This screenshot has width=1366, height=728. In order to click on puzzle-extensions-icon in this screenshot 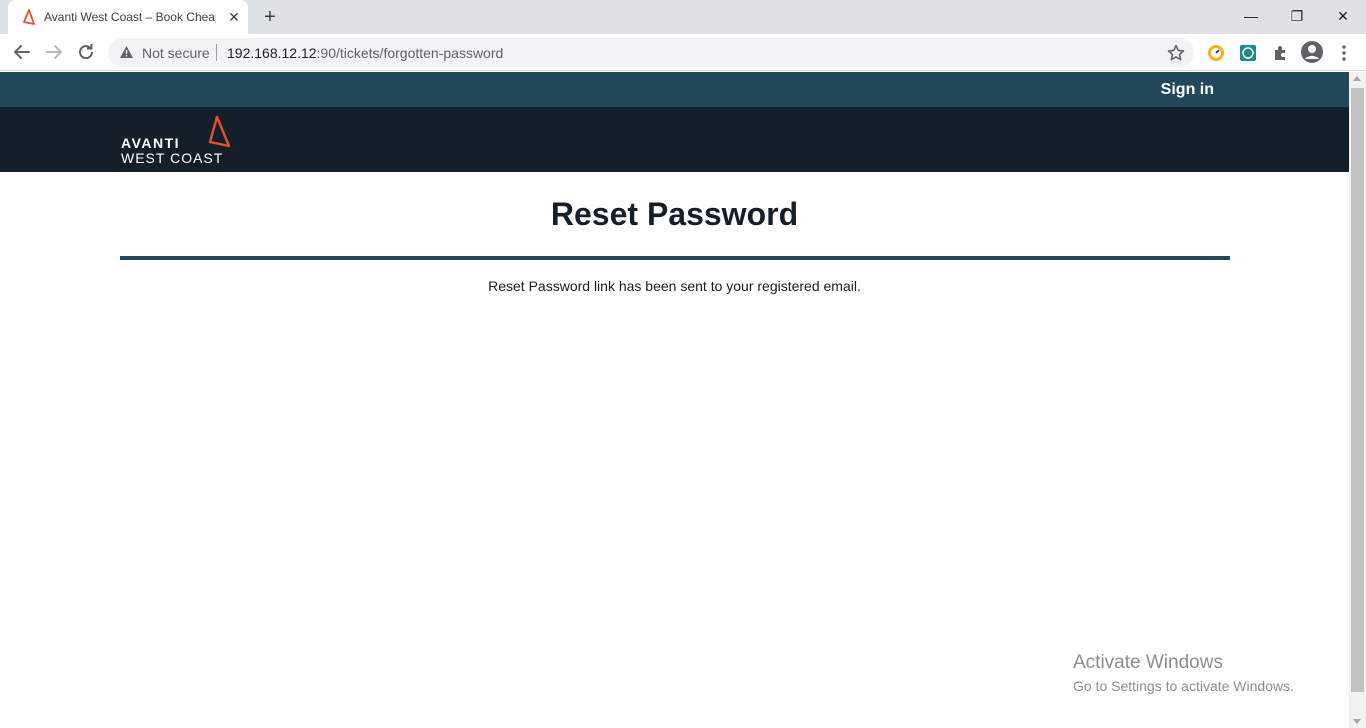, I will do `click(1280, 53)`.